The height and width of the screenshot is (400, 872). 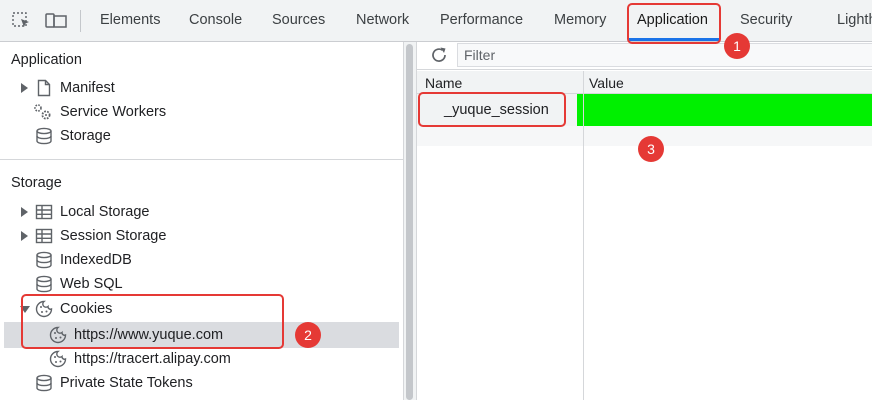 I want to click on sidebar-item-websql: Web SQL, so click(x=200, y=284).